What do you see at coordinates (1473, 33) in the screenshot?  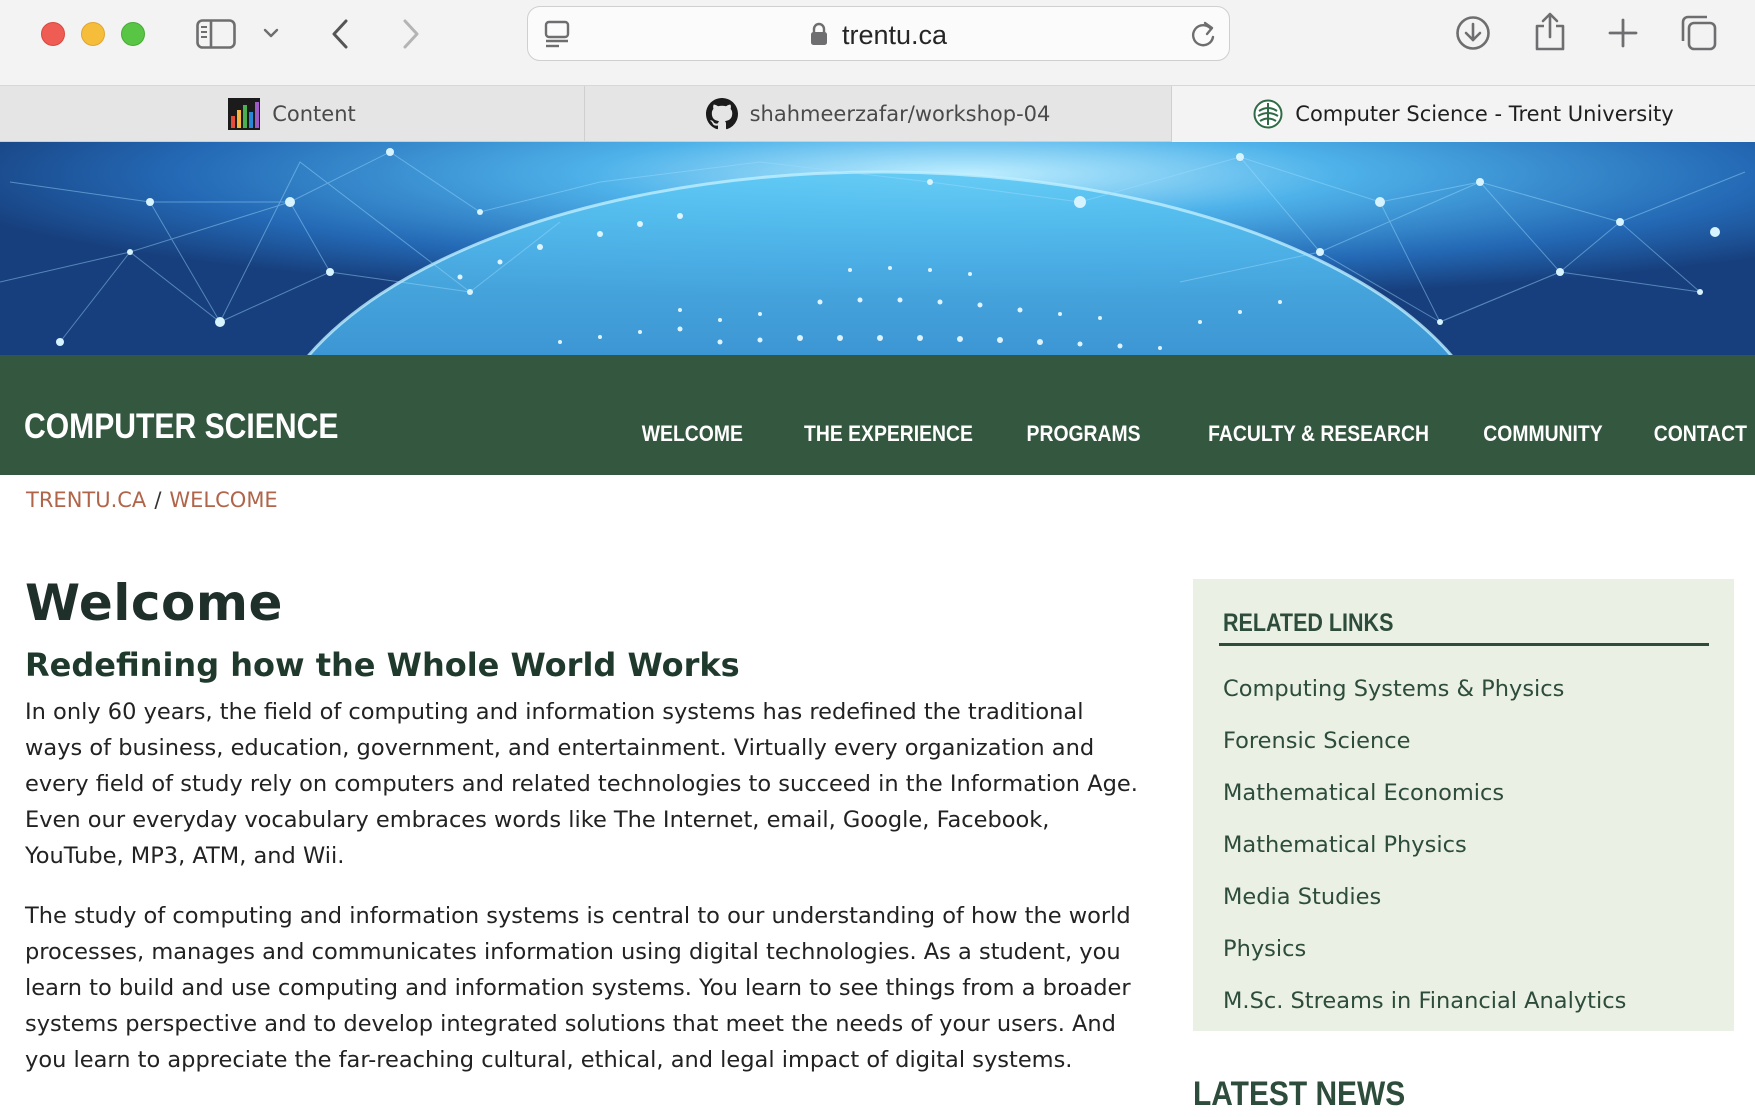 I see `download-icon` at bounding box center [1473, 33].